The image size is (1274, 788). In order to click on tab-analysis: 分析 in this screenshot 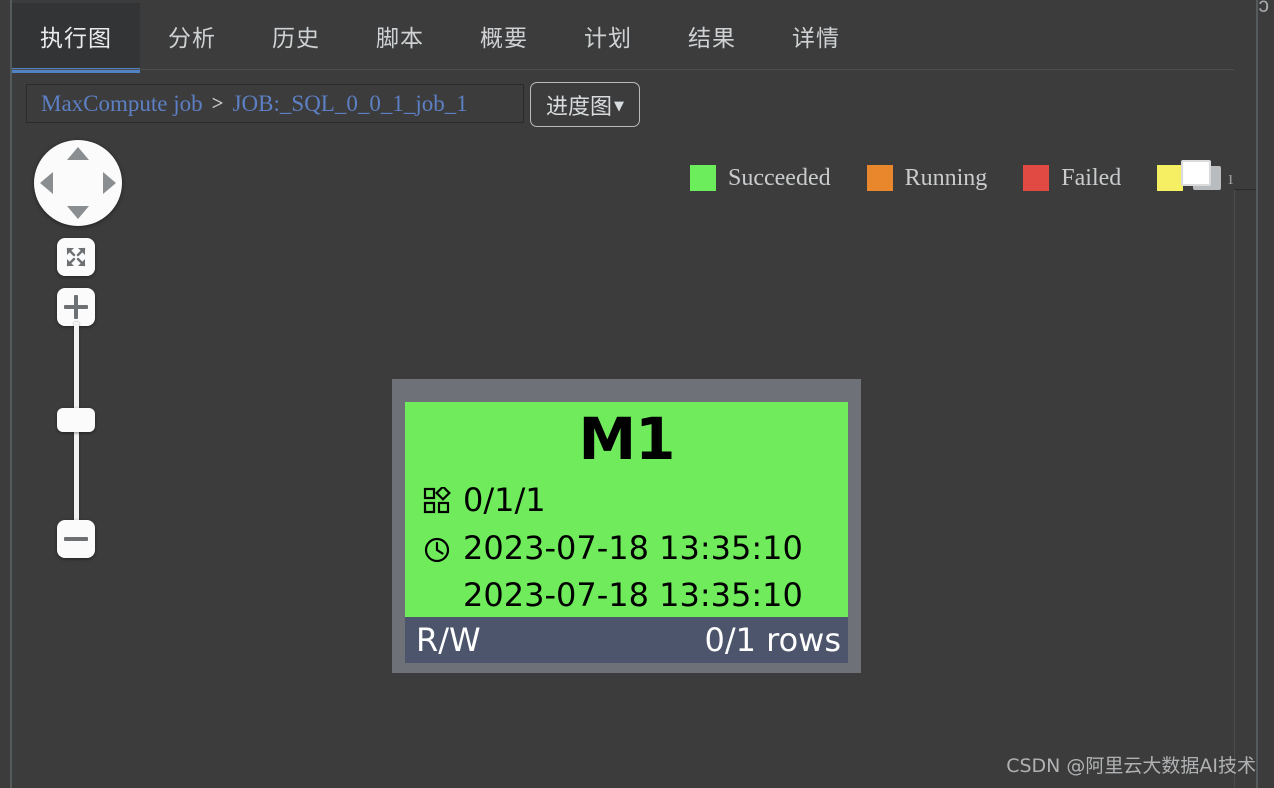, I will do `click(192, 36)`.